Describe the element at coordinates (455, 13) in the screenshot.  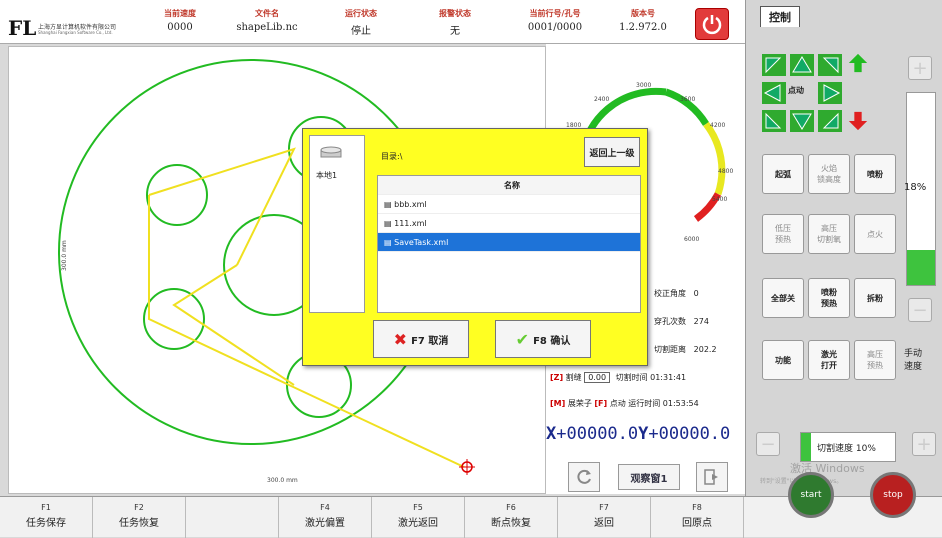
I see `alarm-status-label: 报警状态` at that location.